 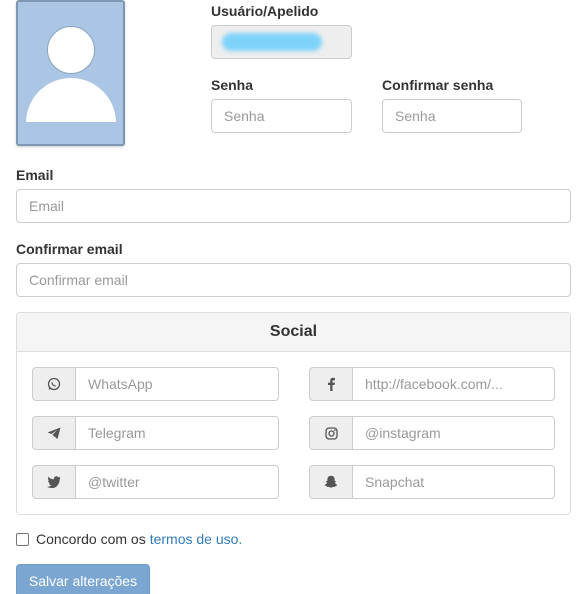 What do you see at coordinates (69, 249) in the screenshot?
I see `confirm-email-label: Confirmar email` at bounding box center [69, 249].